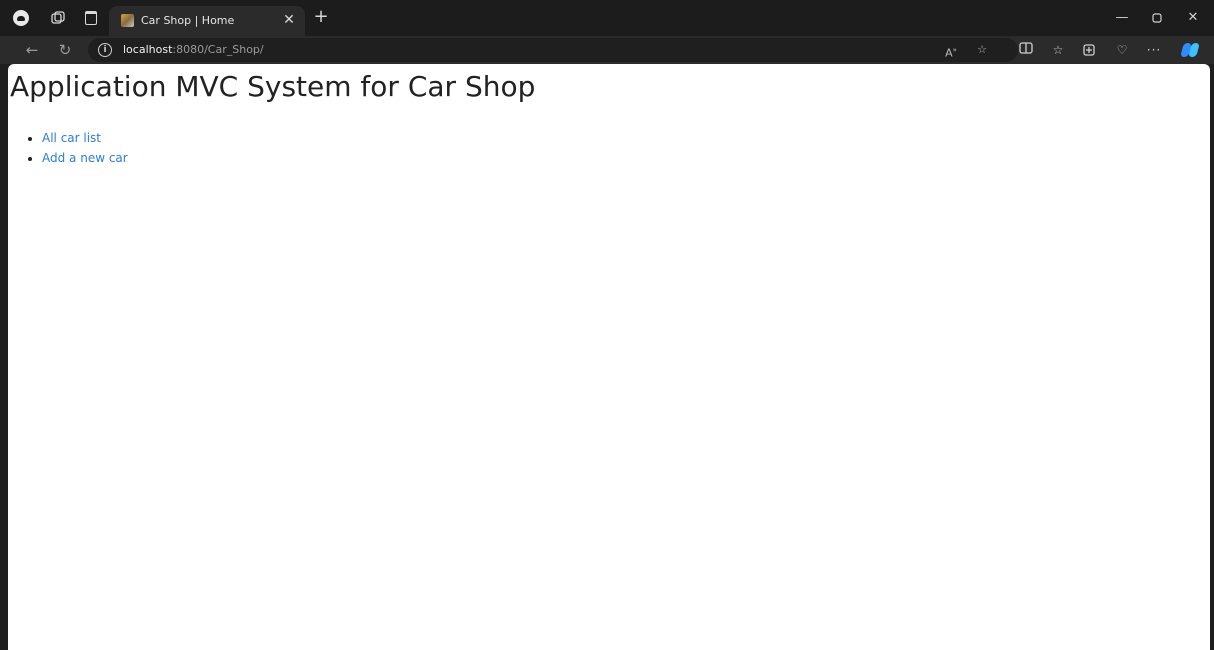 The width and height of the screenshot is (1214, 650). I want to click on close-tab-icon: ✕, so click(289, 20).